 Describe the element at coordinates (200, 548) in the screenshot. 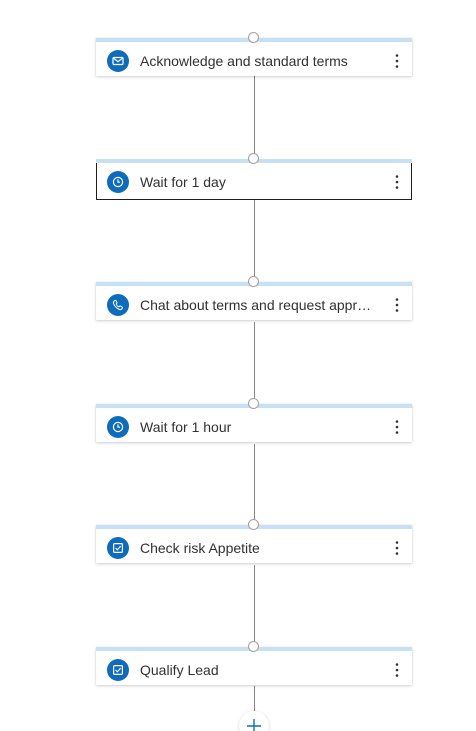

I see `step-label: Check risk Appetite` at that location.